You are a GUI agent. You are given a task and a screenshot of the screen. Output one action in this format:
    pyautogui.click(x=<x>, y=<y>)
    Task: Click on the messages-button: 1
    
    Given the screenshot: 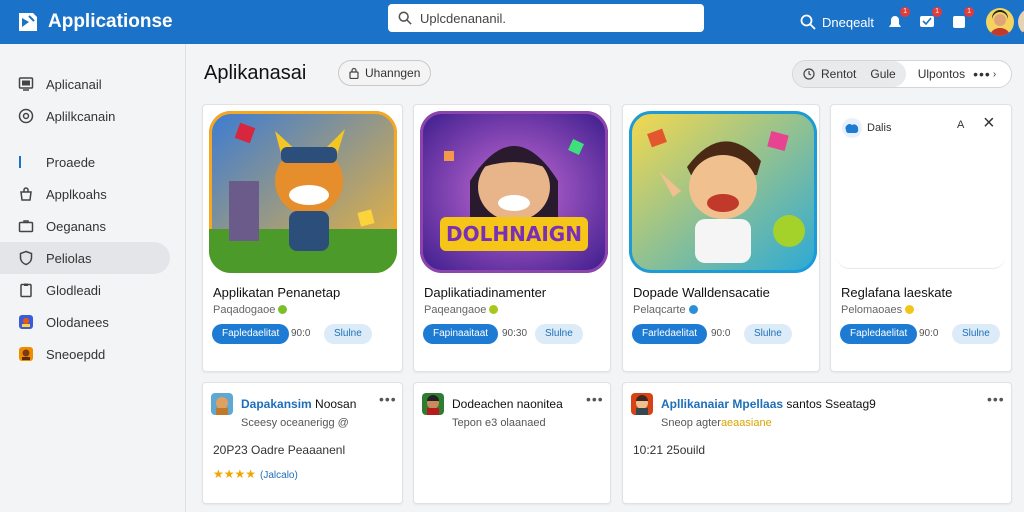 What is the action you would take?
    pyautogui.click(x=930, y=19)
    